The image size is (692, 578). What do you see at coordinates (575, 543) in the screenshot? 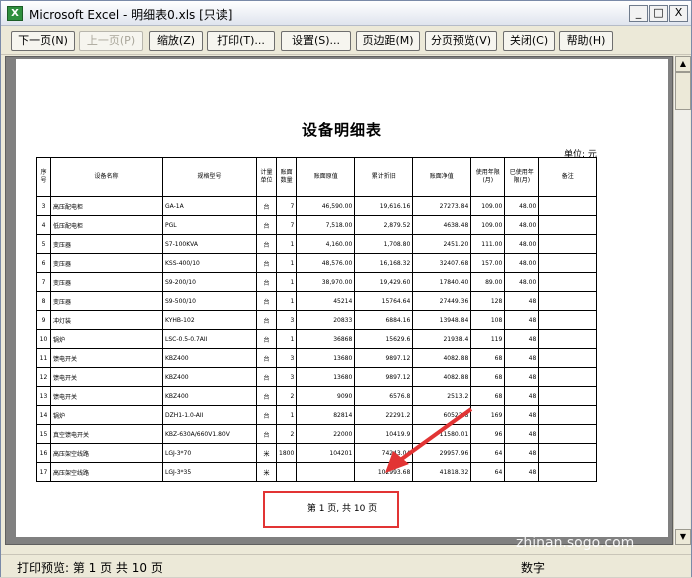
I see `watermark-url: zhinan.sogo.com` at bounding box center [575, 543].